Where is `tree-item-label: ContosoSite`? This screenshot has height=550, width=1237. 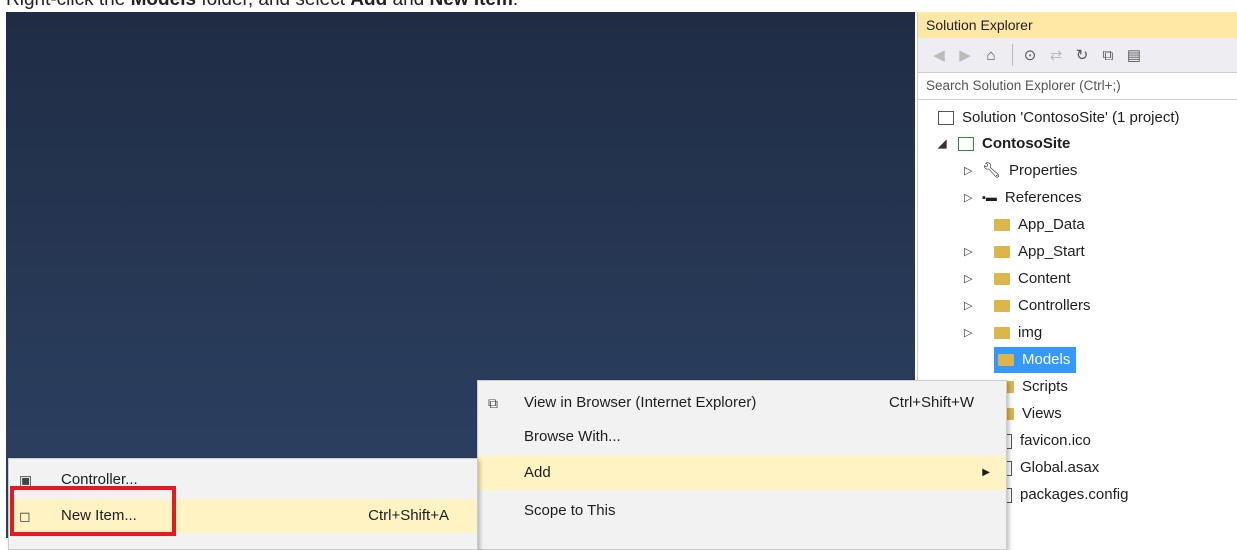
tree-item-label: ContosoSite is located at coordinates (1026, 143).